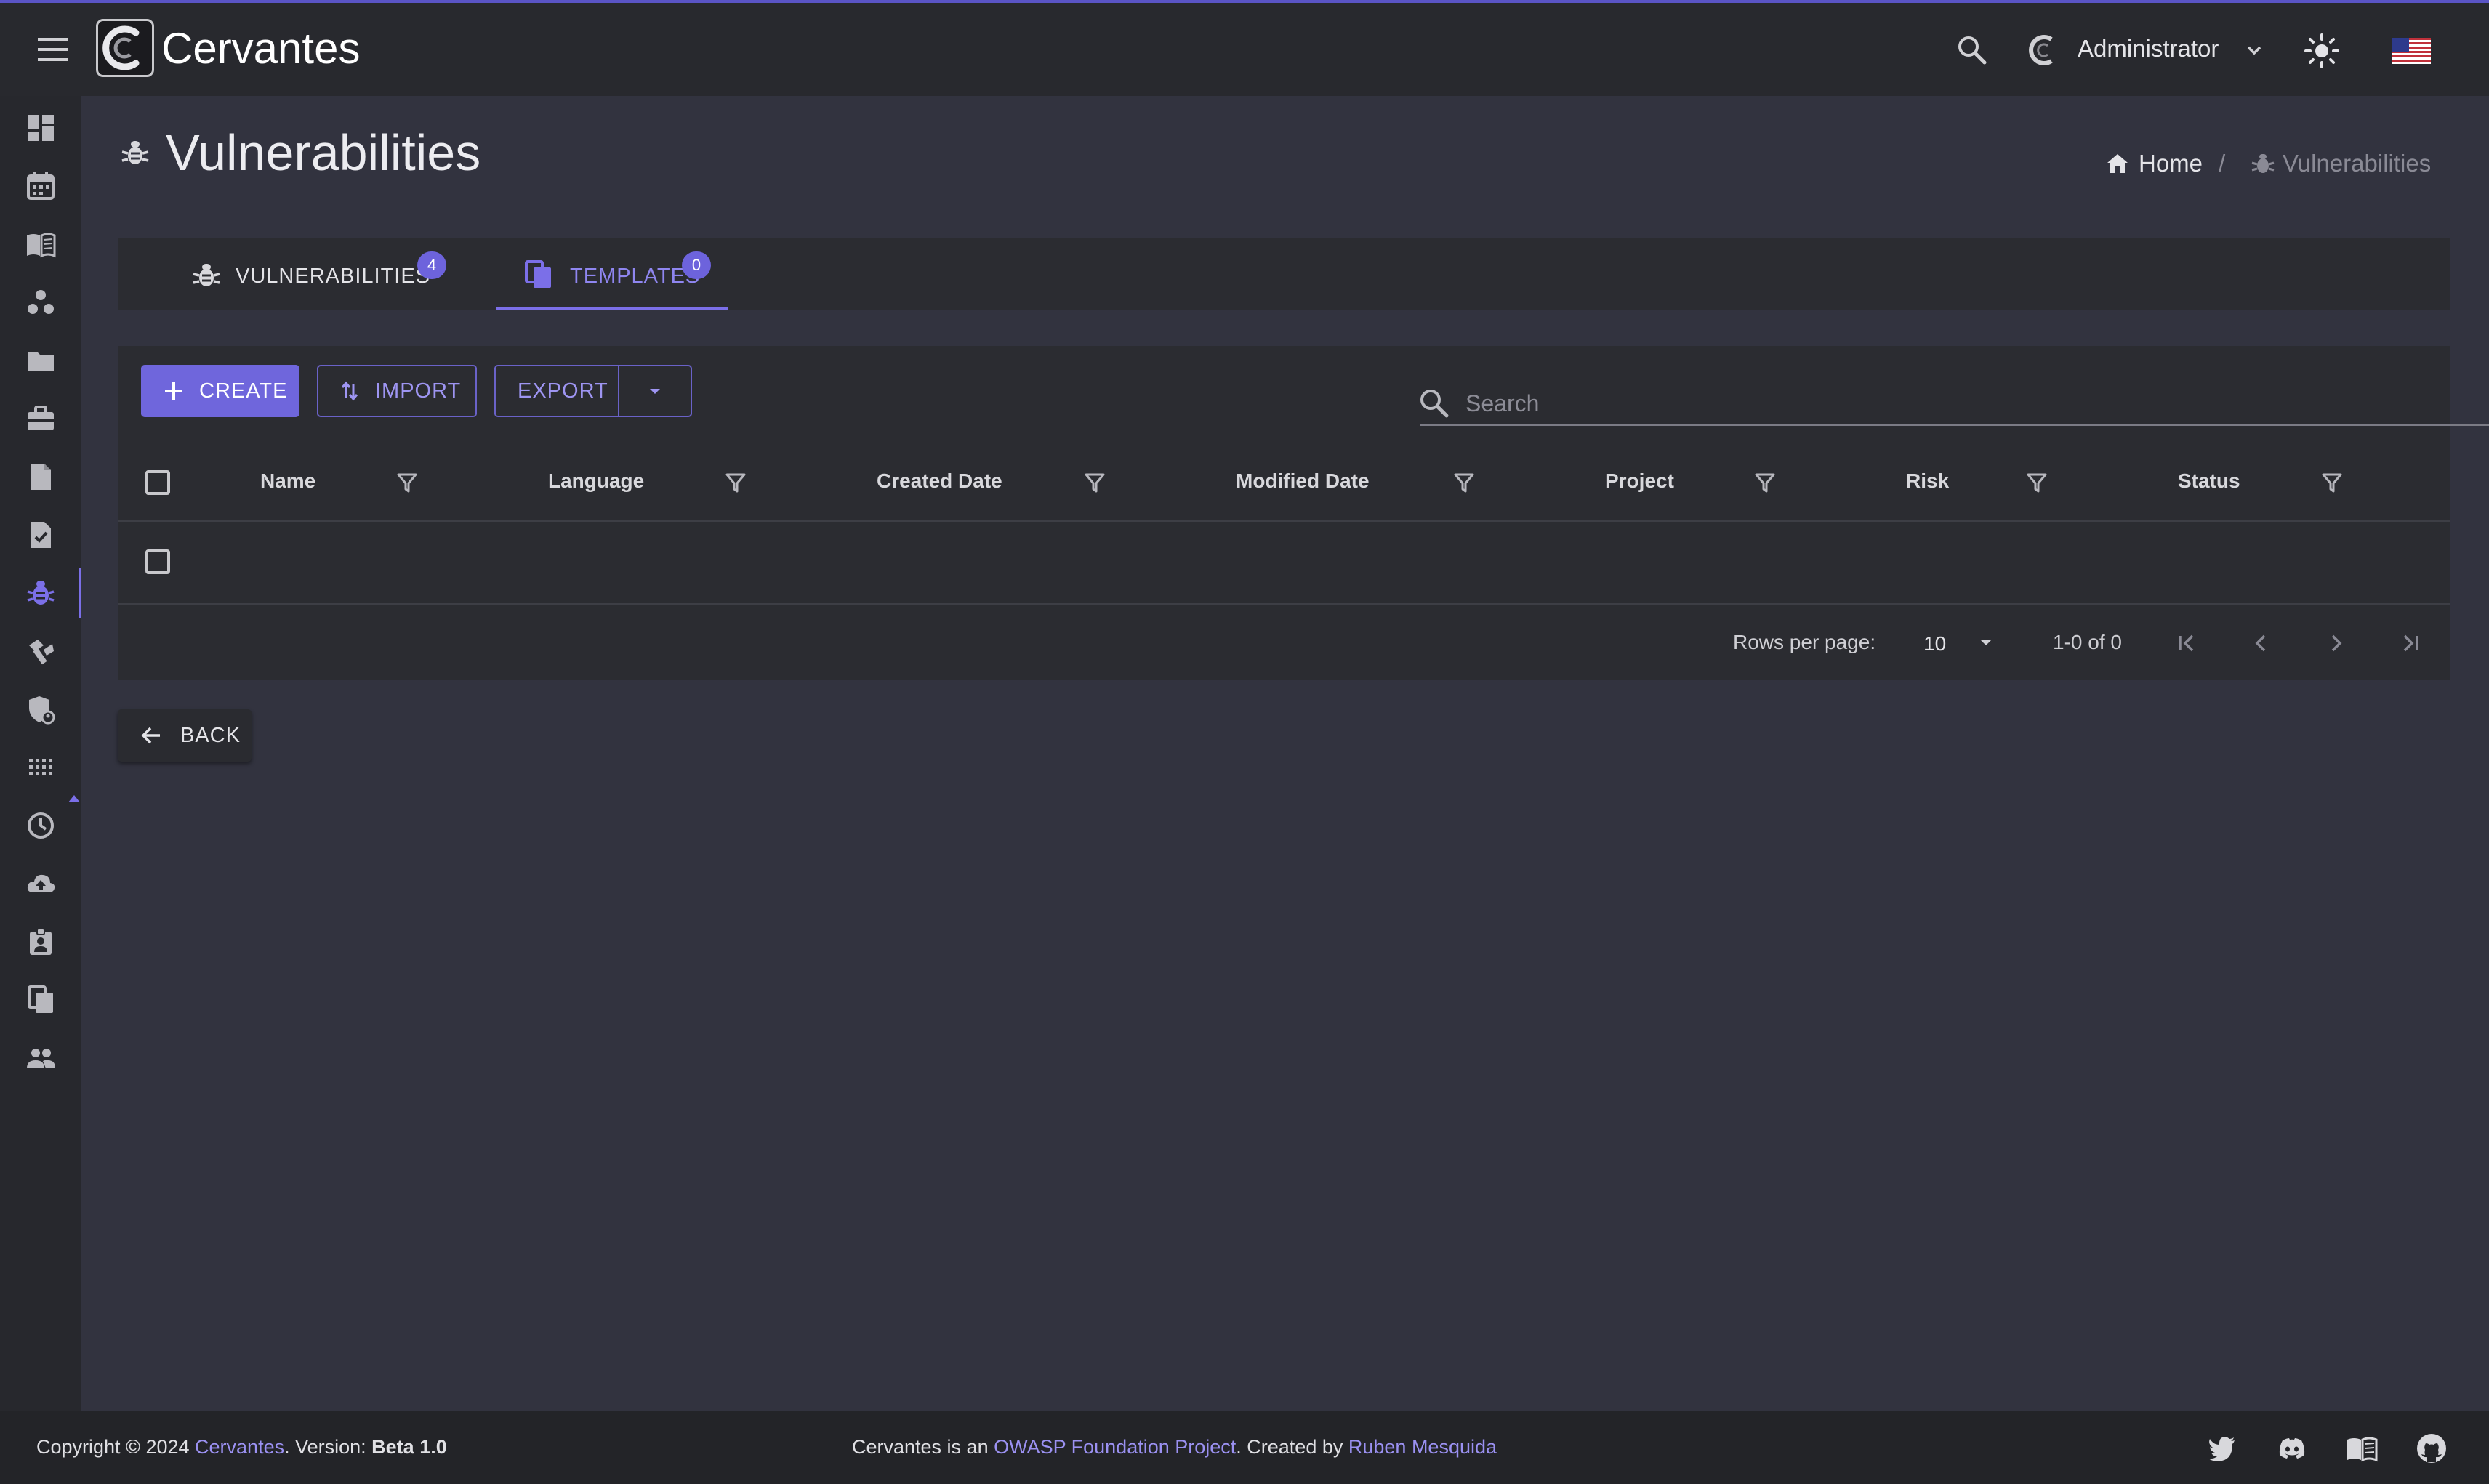  Describe the element at coordinates (418, 391) in the screenshot. I see `import-button-label: IMPORT` at that location.